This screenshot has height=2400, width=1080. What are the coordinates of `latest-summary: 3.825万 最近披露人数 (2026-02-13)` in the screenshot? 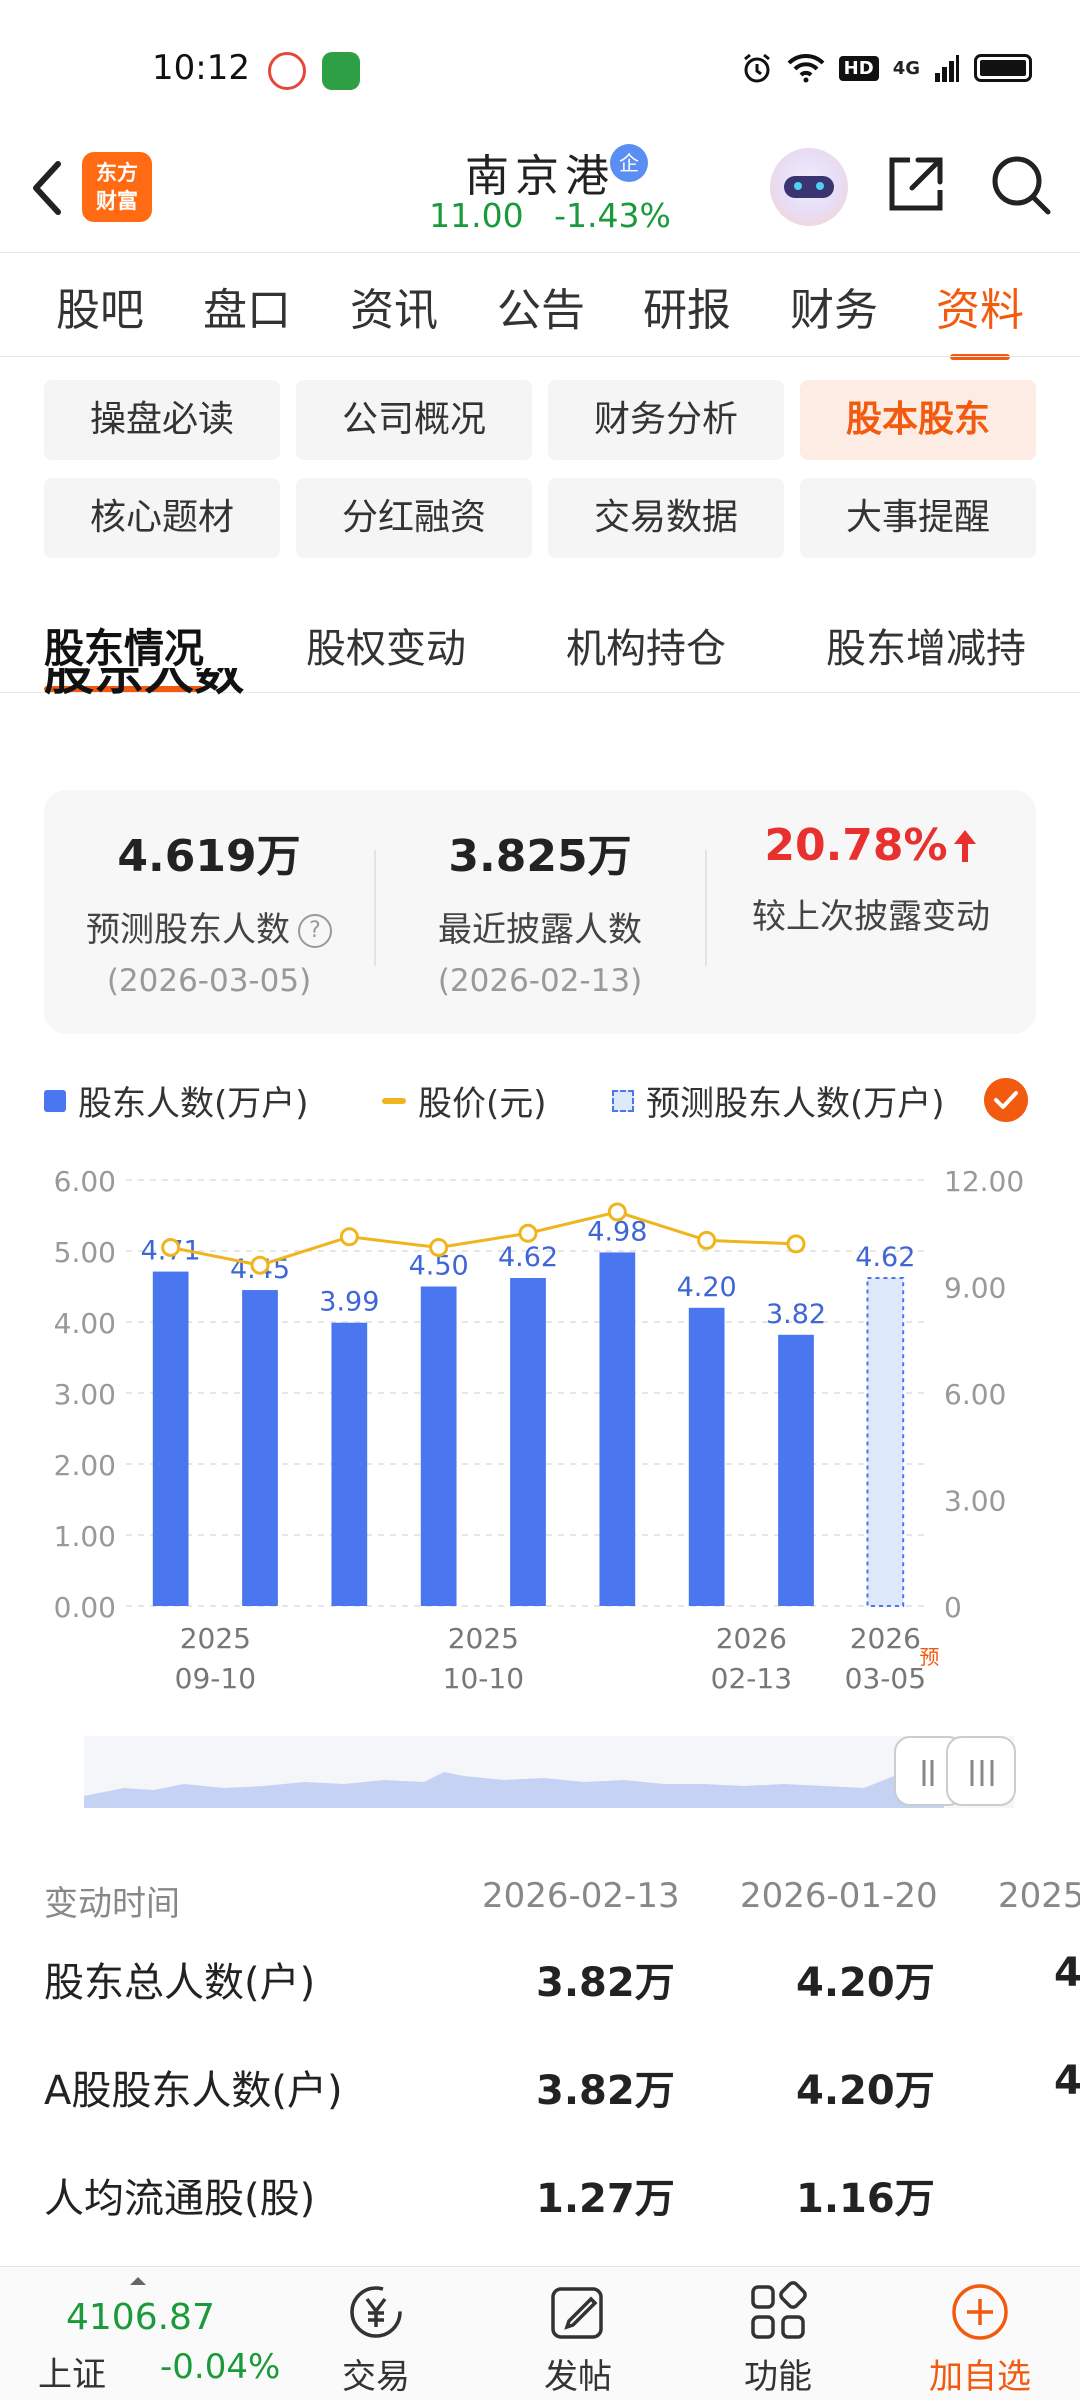 It's located at (540, 912).